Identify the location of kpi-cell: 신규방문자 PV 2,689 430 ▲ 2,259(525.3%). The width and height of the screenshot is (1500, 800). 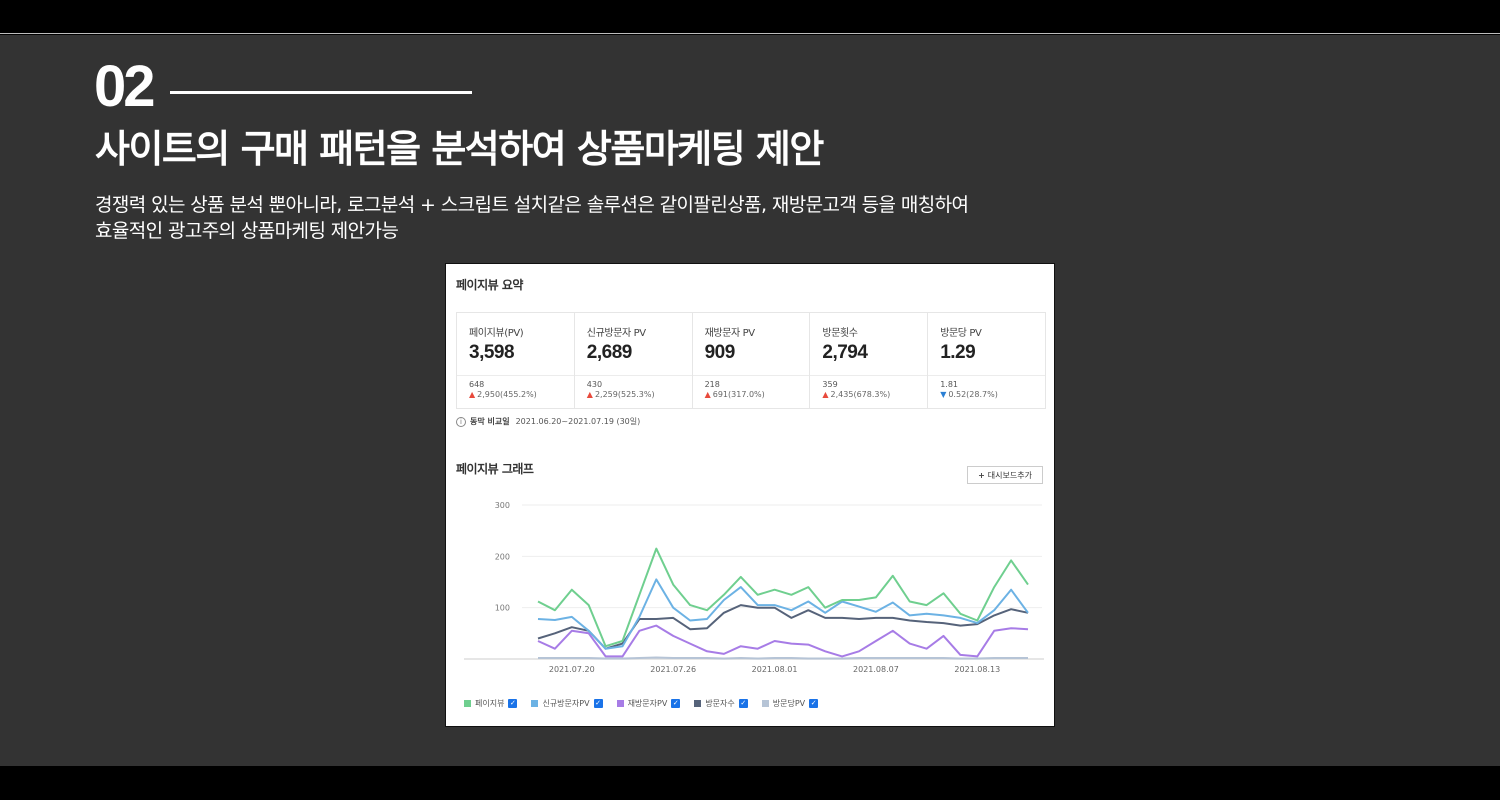
(633, 360).